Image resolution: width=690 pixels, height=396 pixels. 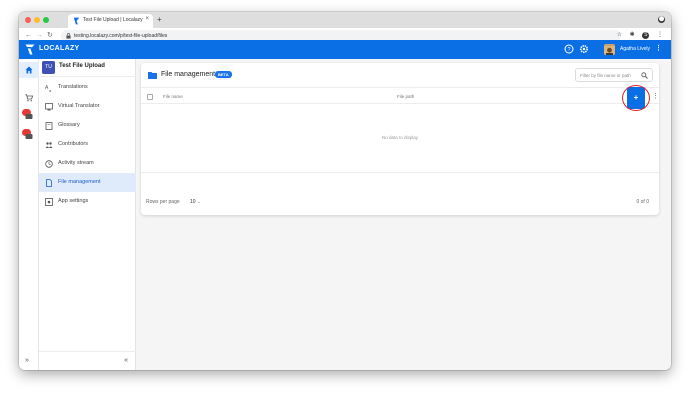 I want to click on rail-cart, so click(x=29, y=98).